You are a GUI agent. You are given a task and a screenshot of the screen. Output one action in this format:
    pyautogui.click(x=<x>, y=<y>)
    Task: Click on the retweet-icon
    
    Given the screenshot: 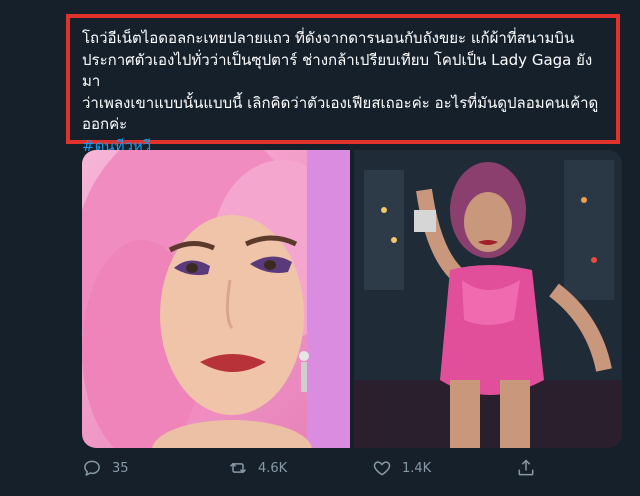 What is the action you would take?
    pyautogui.click(x=238, y=468)
    